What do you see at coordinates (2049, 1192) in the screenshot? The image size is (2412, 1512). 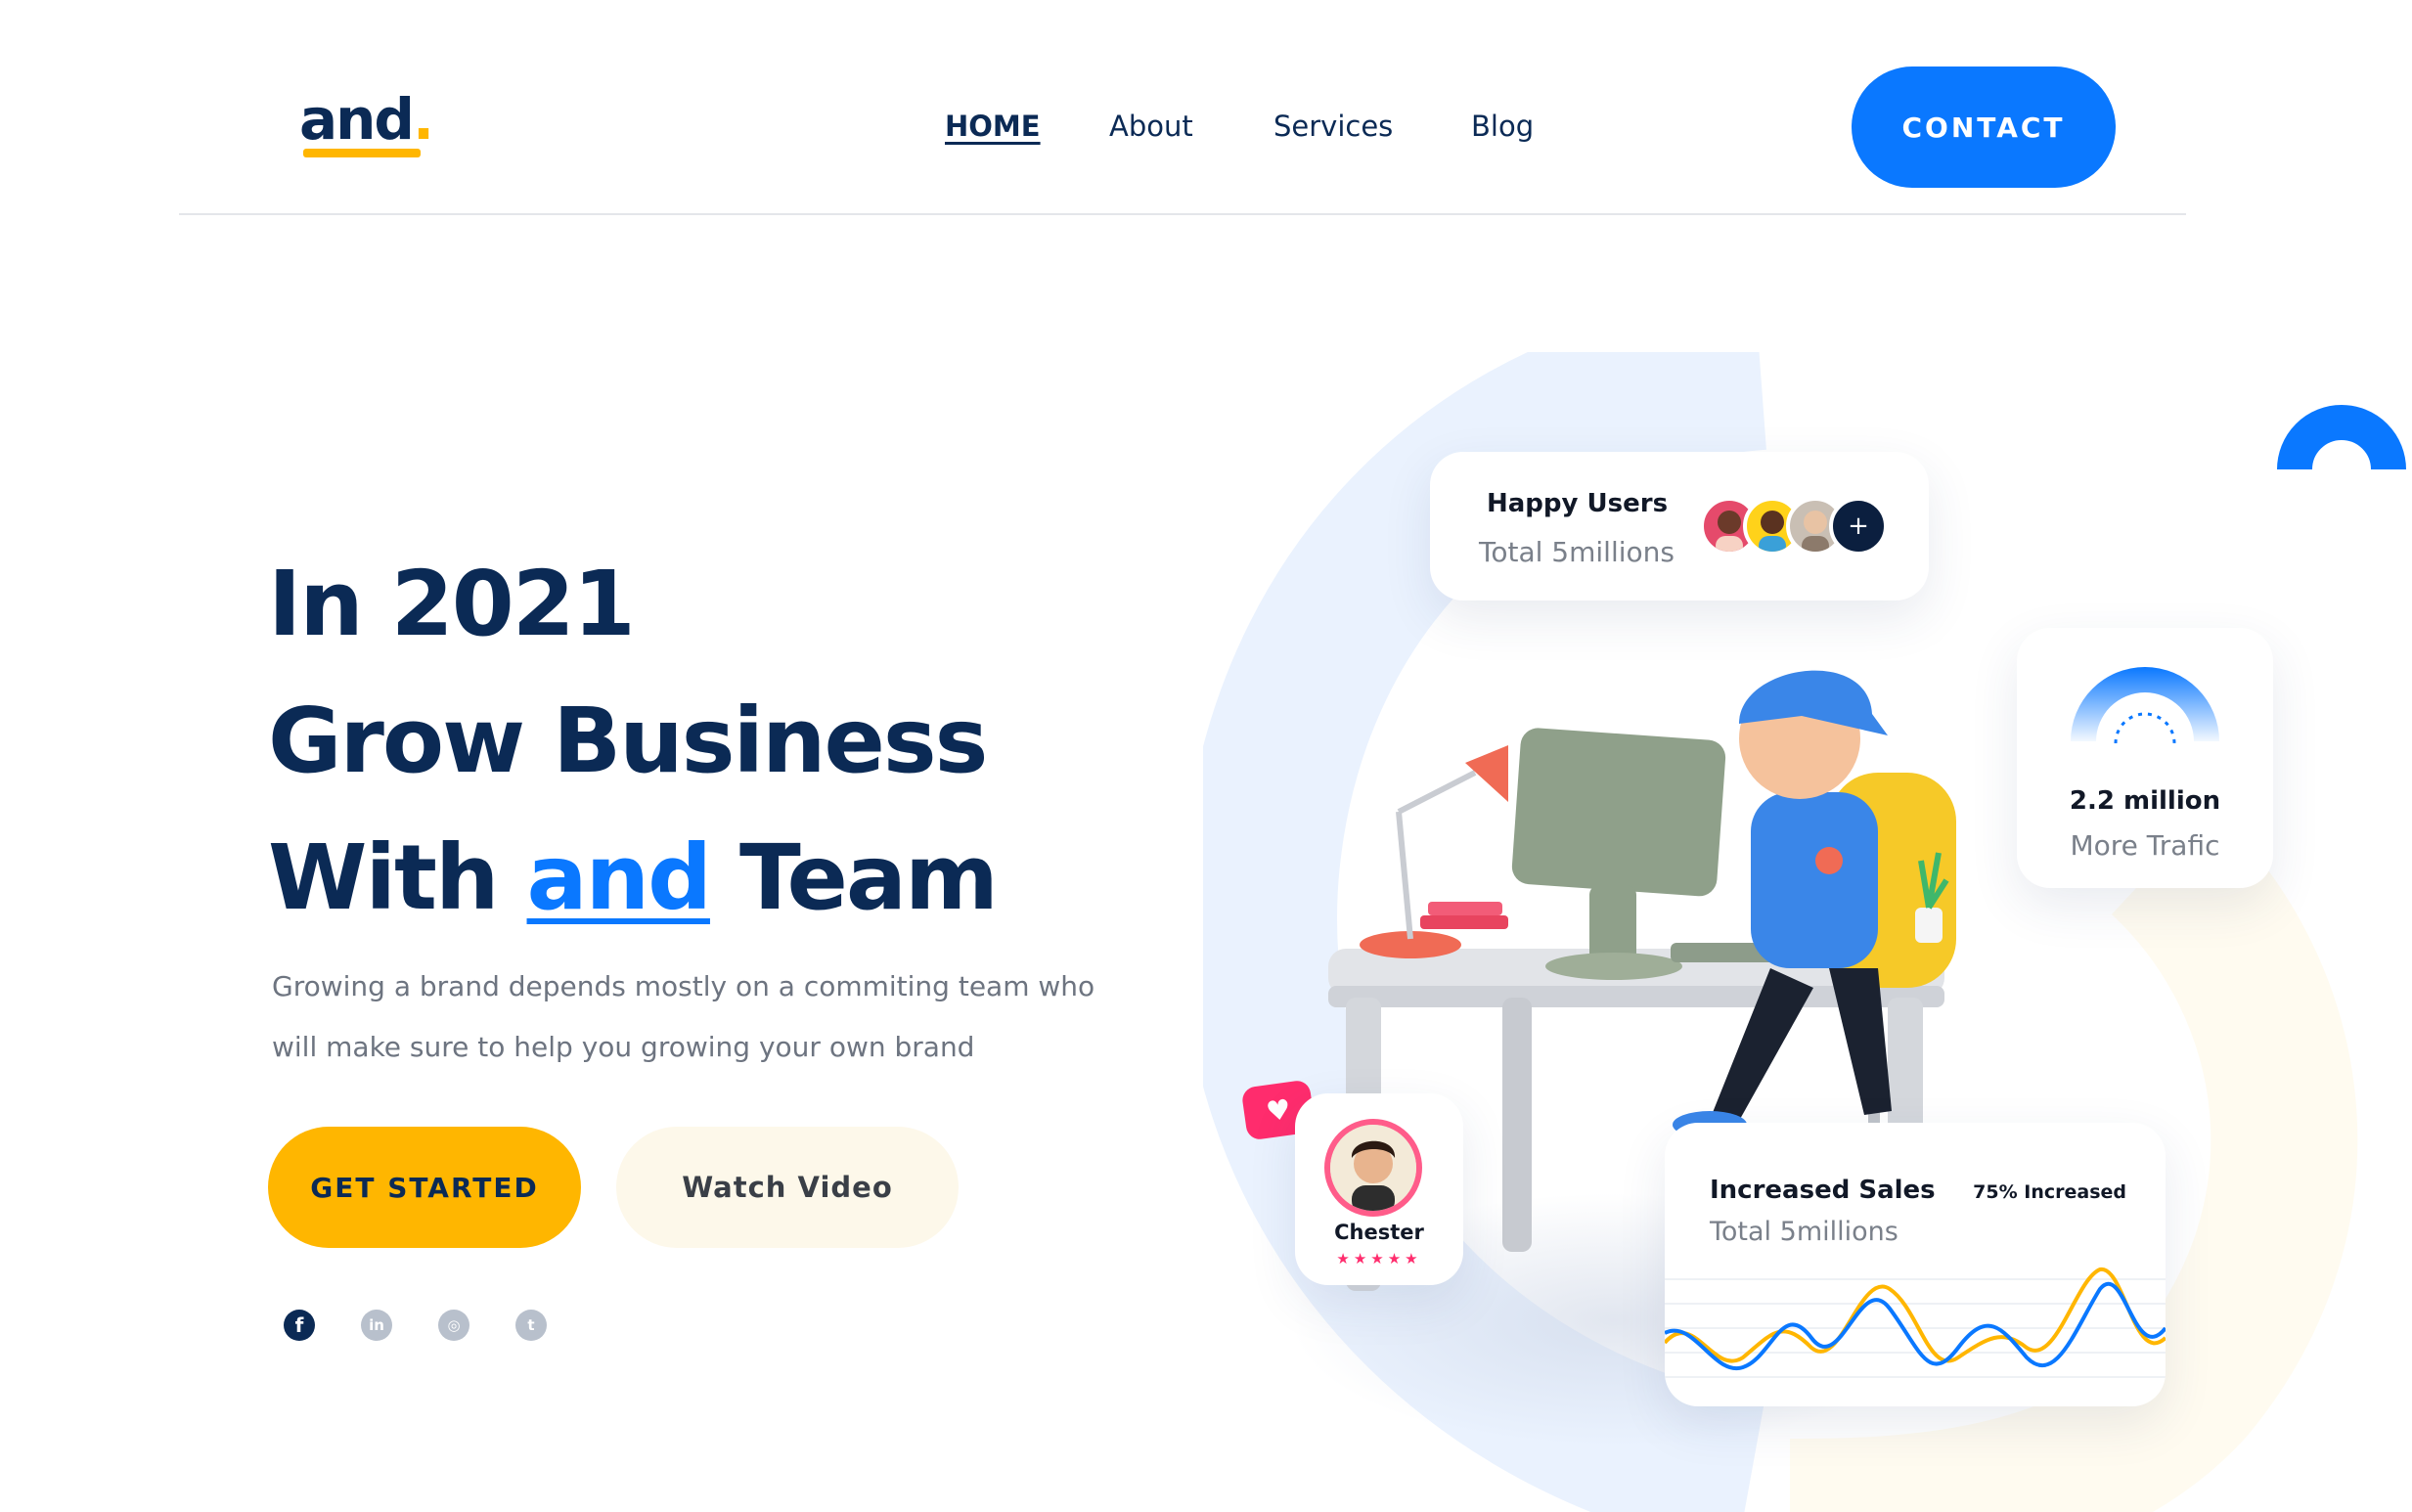 I see `sales-increase-badge: 75% Increased` at bounding box center [2049, 1192].